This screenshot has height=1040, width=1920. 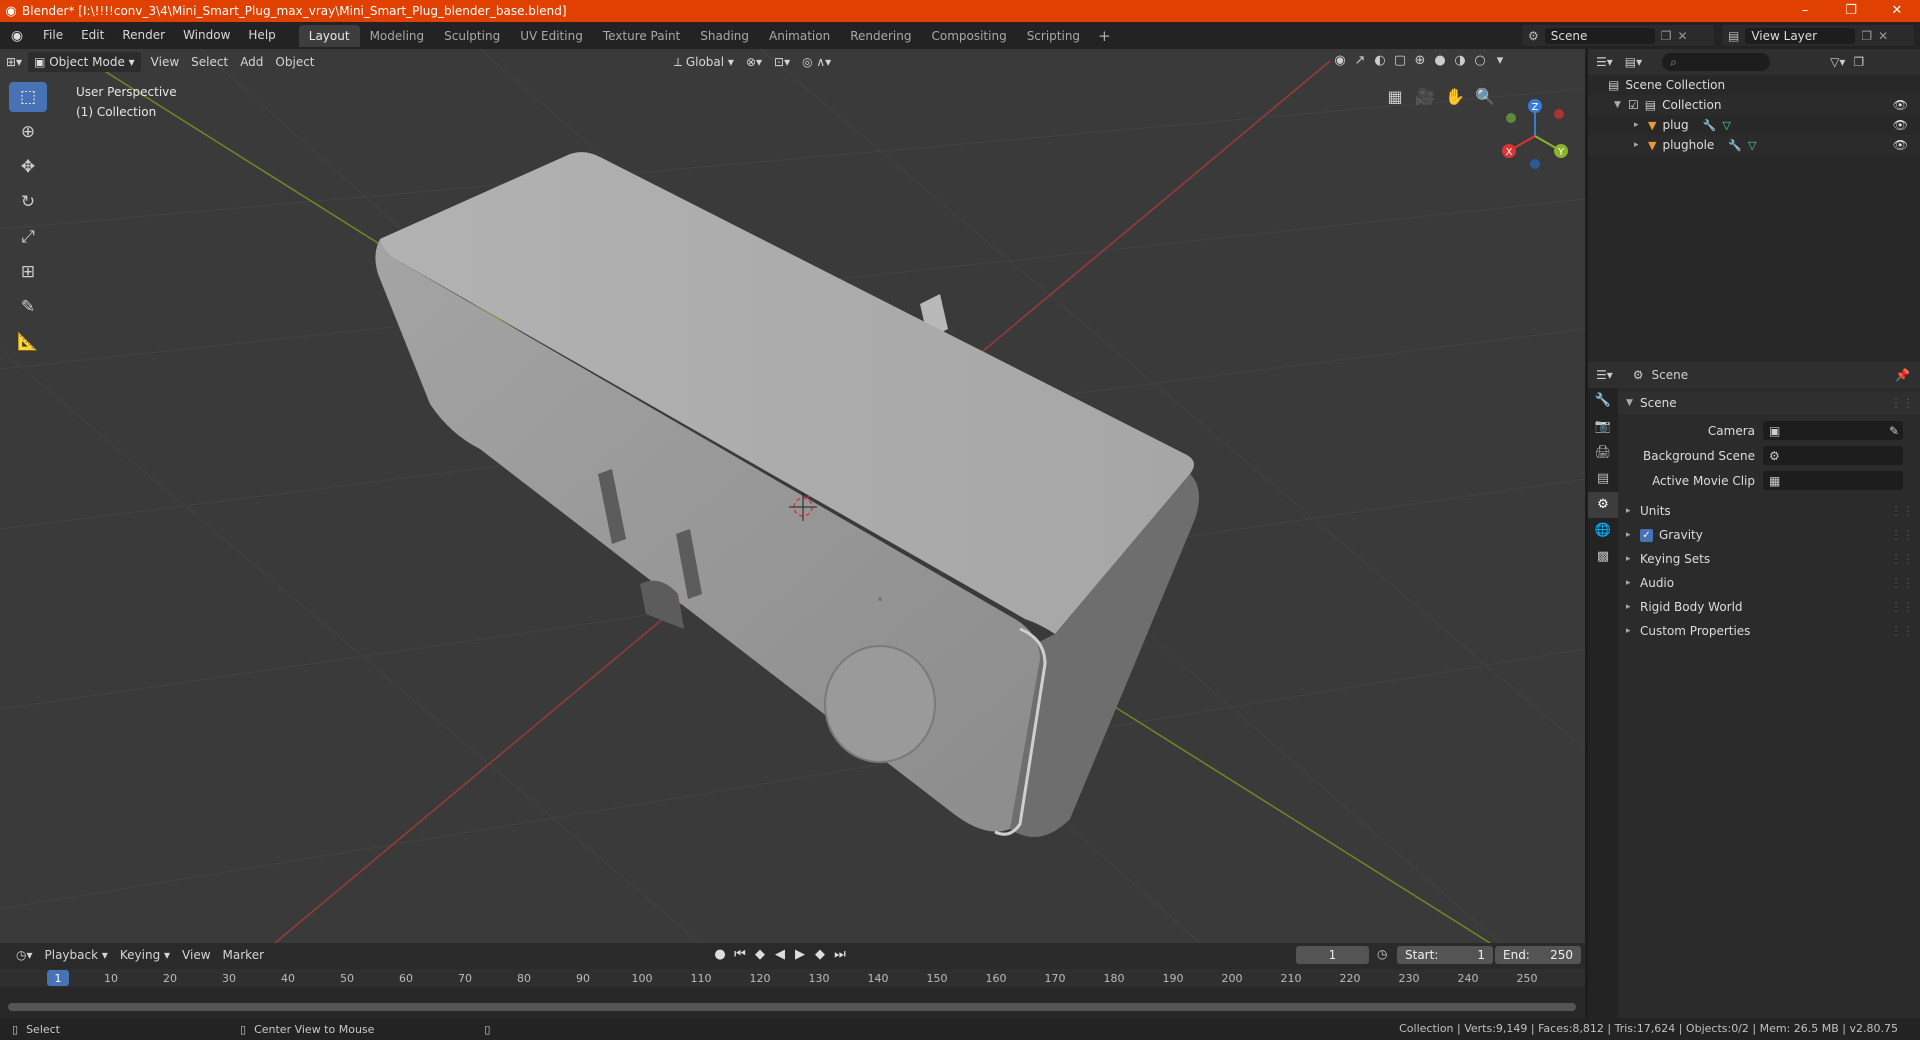 I want to click on scene-collection-row: ▤ Scene Collection, so click(x=1754, y=85).